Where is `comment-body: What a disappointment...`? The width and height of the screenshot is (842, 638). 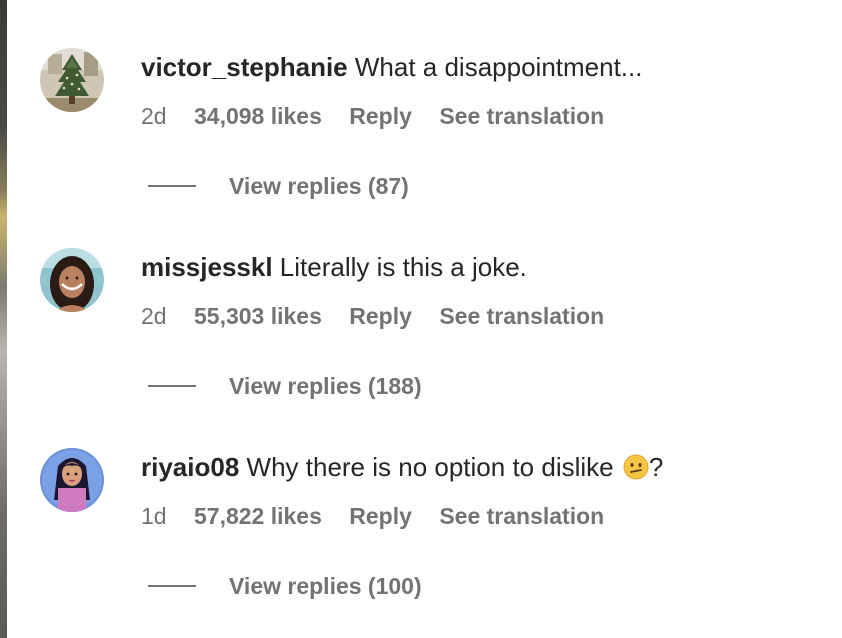
comment-body: What a disappointment... is located at coordinates (498, 67).